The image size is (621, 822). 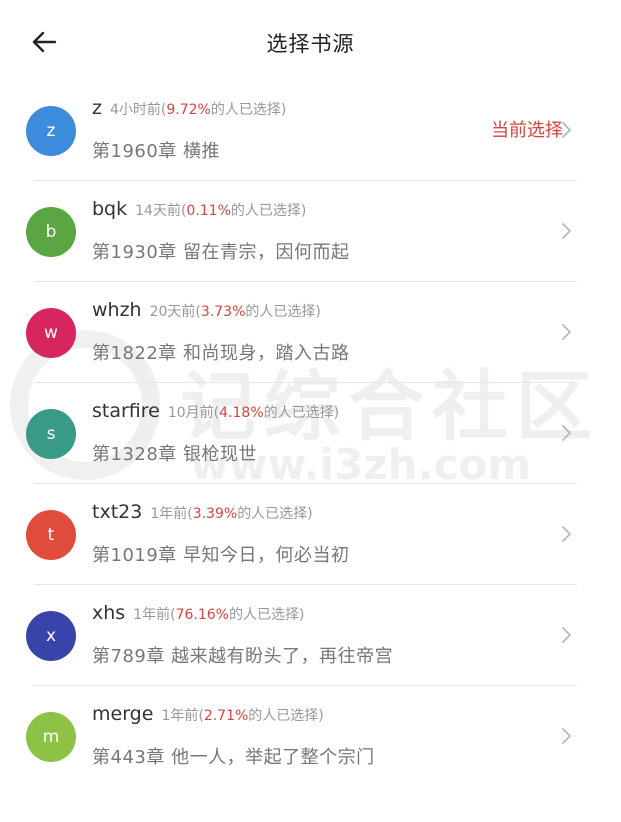 What do you see at coordinates (175, 312) in the screenshot?
I see `source-time: 20天前(` at bounding box center [175, 312].